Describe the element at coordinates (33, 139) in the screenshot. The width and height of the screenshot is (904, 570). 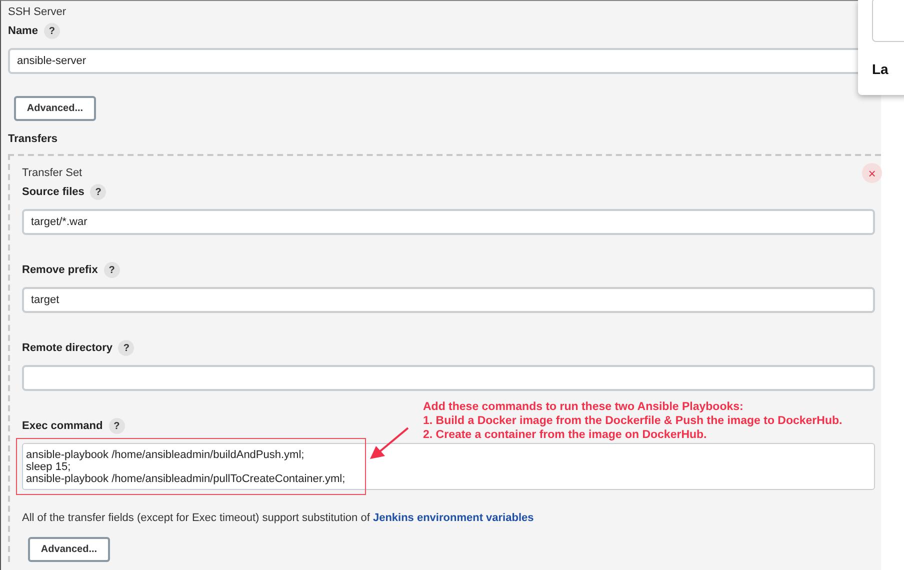
I see `transfers-label: Transfers` at that location.